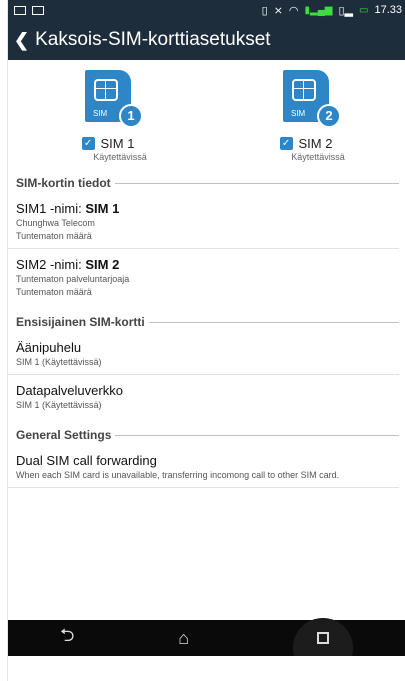  What do you see at coordinates (131, 116) in the screenshot?
I see `sim1-number-badge: 1` at bounding box center [131, 116].